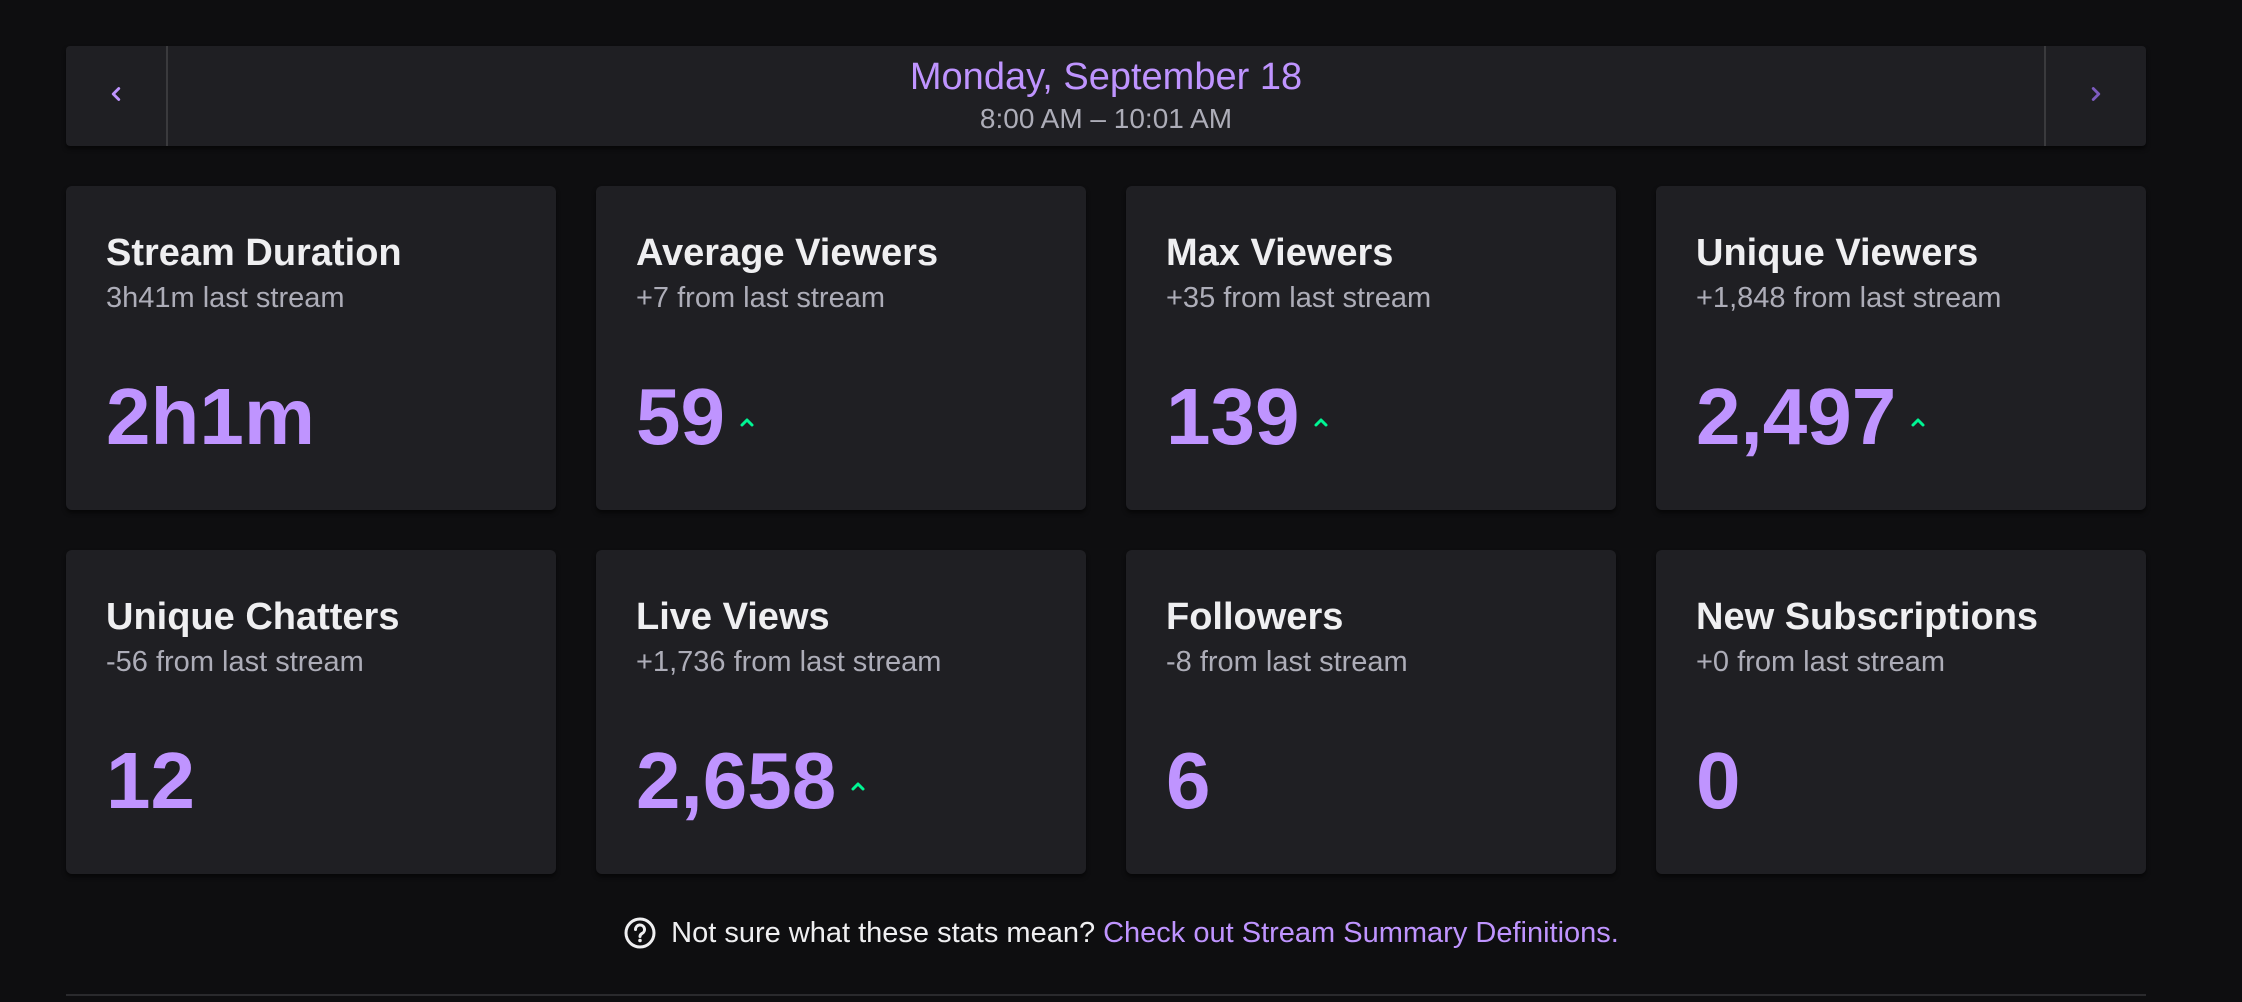  Describe the element at coordinates (1188, 780) in the screenshot. I see `stat-value: 6` at that location.